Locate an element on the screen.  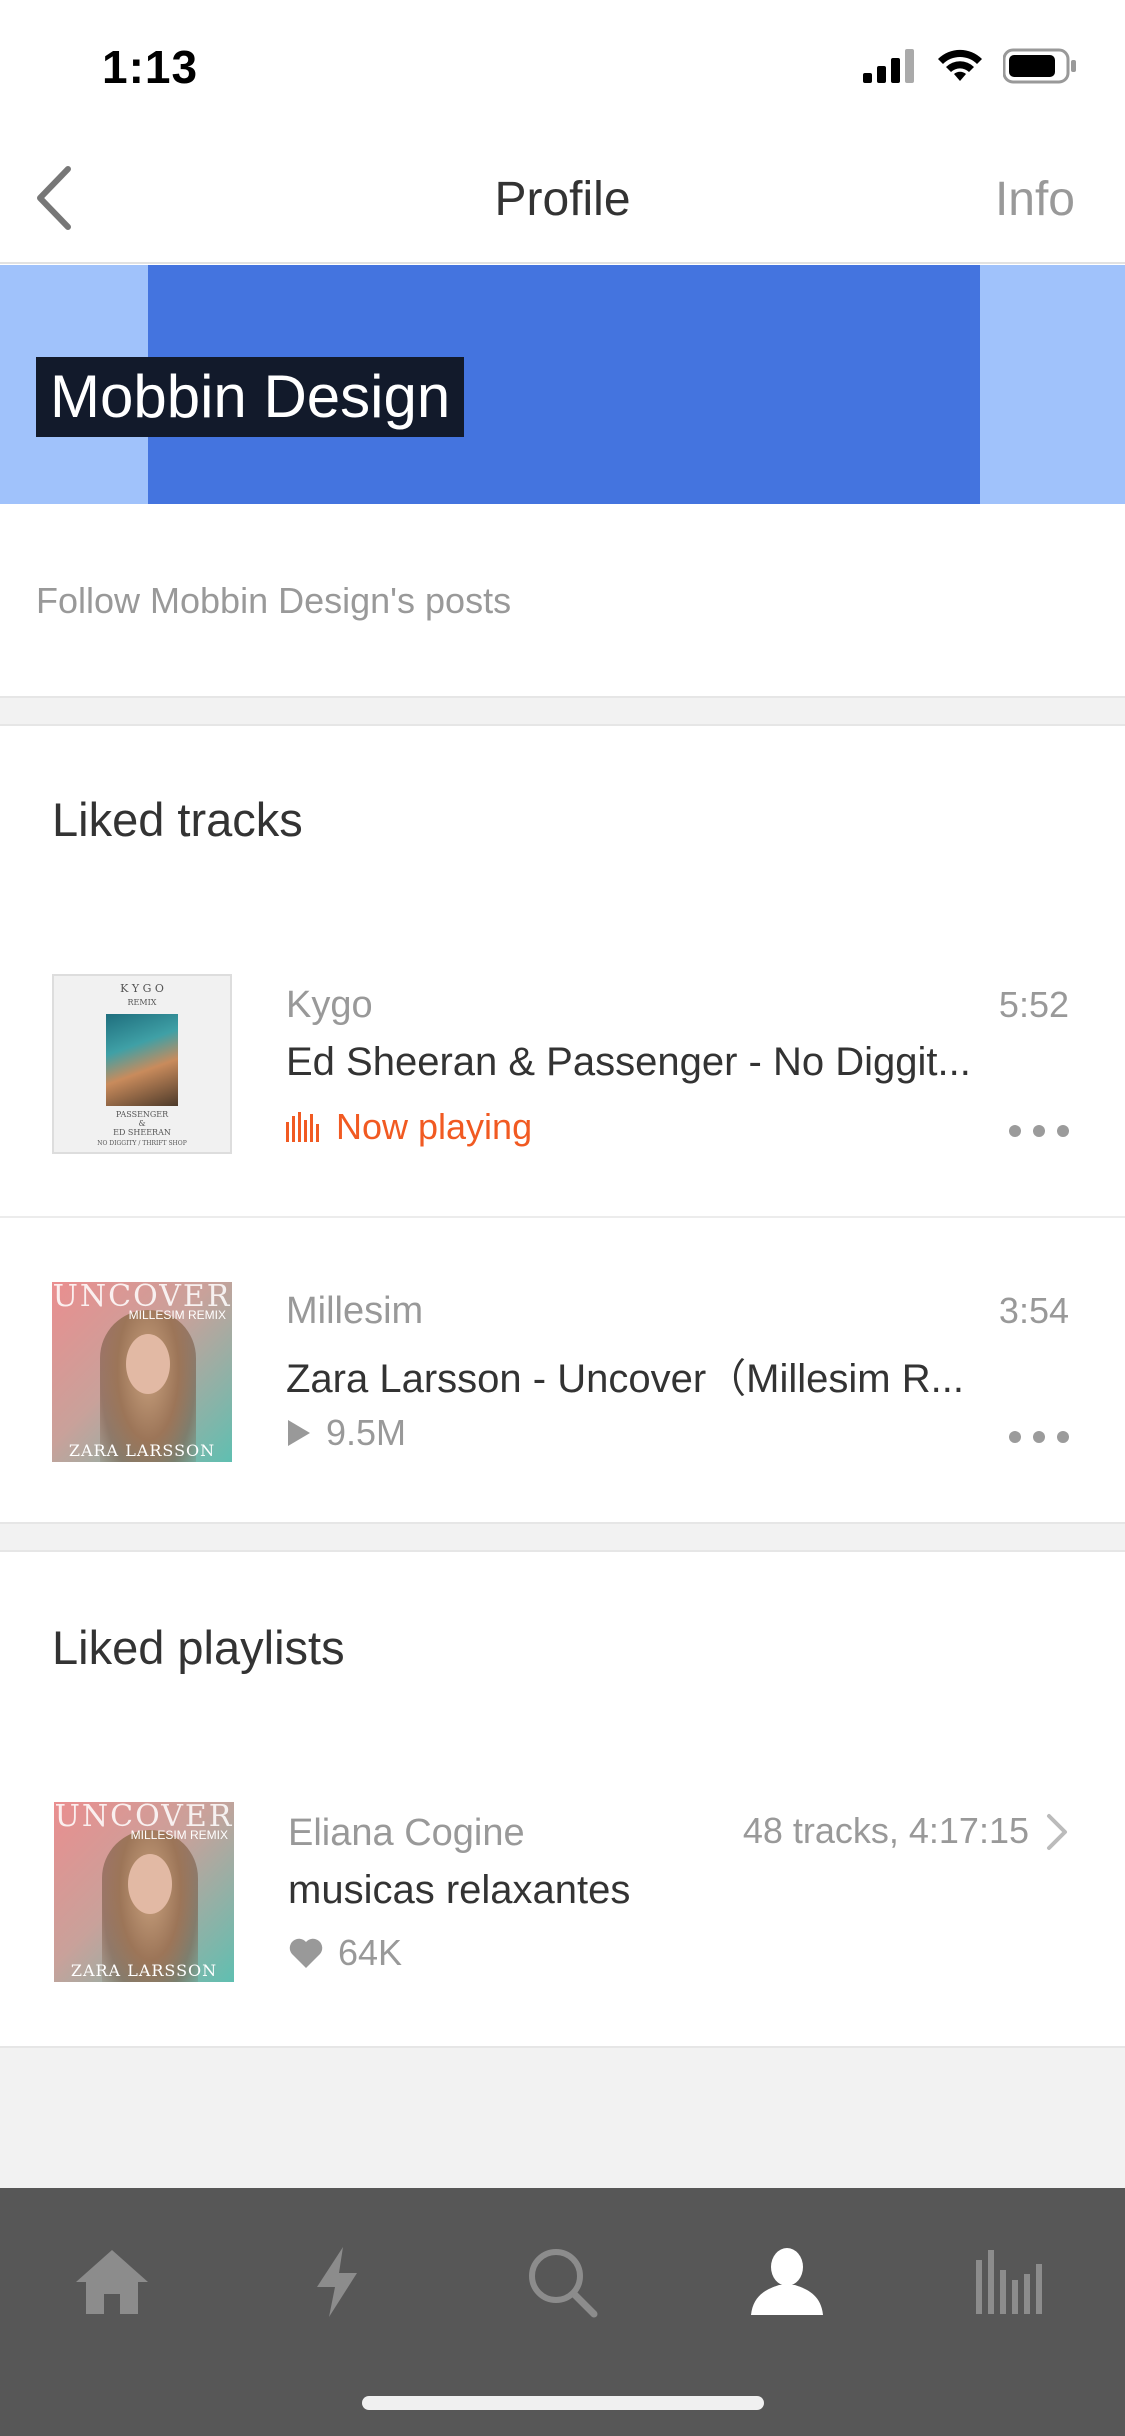
stream-icon is located at coordinates (337, 2282).